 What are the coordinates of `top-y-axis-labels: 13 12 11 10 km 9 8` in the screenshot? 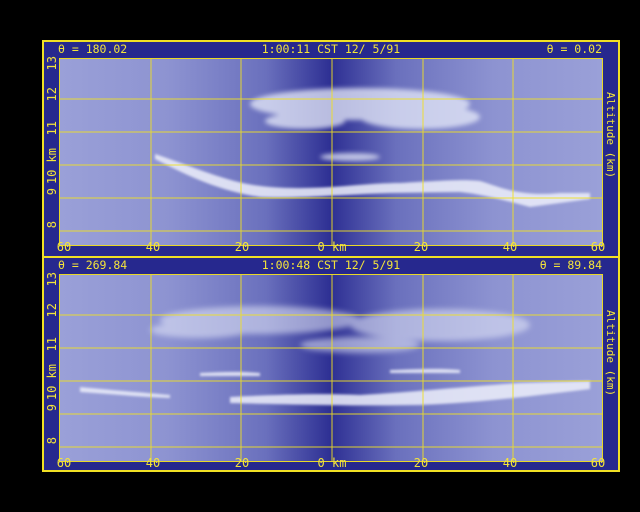 It's located at (51, 151).